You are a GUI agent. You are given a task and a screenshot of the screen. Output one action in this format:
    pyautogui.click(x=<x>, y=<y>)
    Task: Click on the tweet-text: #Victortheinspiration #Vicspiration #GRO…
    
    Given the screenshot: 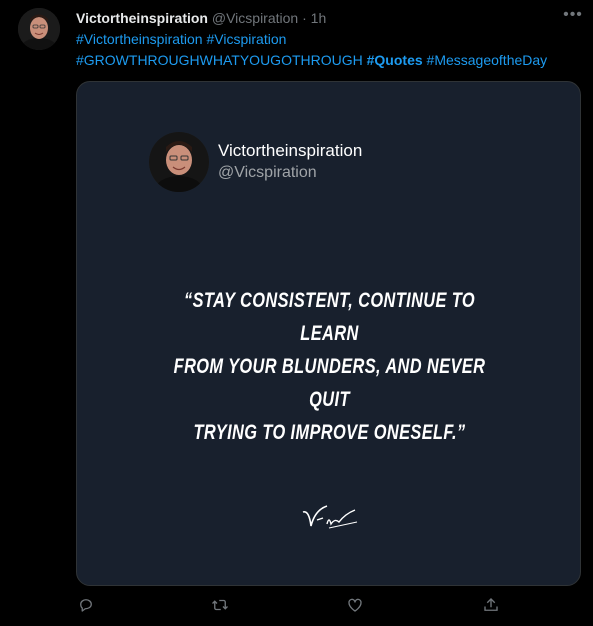 What is the action you would take?
    pyautogui.click(x=311, y=50)
    